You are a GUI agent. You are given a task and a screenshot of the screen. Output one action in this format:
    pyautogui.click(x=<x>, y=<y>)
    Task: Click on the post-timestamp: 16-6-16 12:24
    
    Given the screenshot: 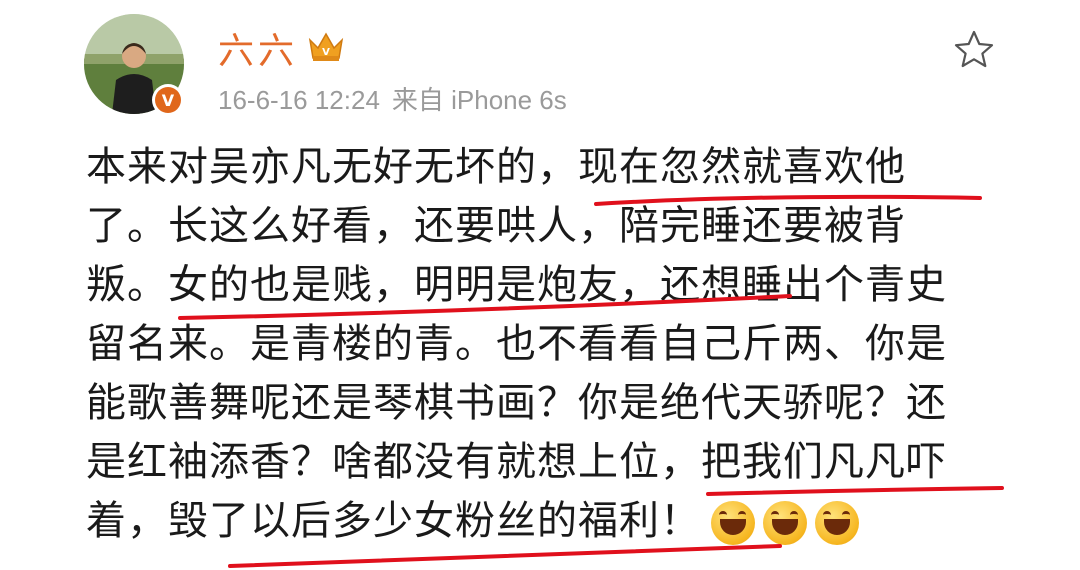 What is the action you would take?
    pyautogui.click(x=299, y=100)
    